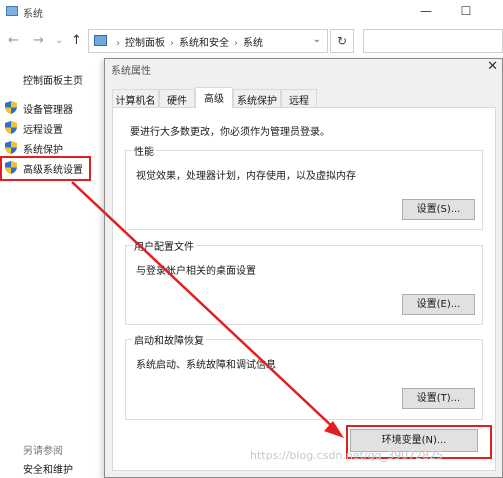  Describe the element at coordinates (48, 468) in the screenshot. I see `security-maintenance-link: 安全和维护` at that location.